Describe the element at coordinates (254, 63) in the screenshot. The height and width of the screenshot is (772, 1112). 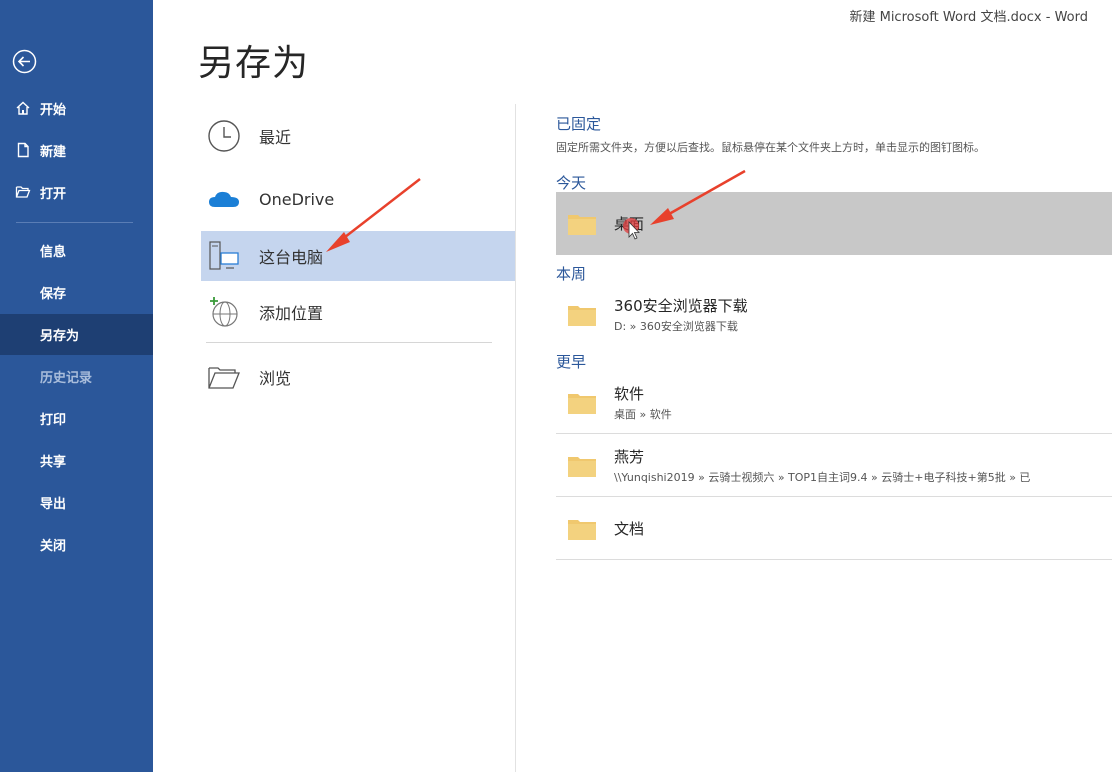
I see `page-title: 另存为` at that location.